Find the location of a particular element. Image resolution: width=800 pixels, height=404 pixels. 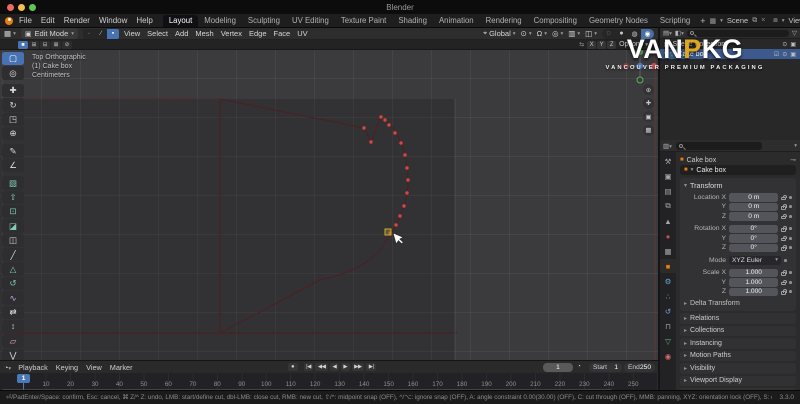

play-reverse-button: ◀ is located at coordinates (334, 367).